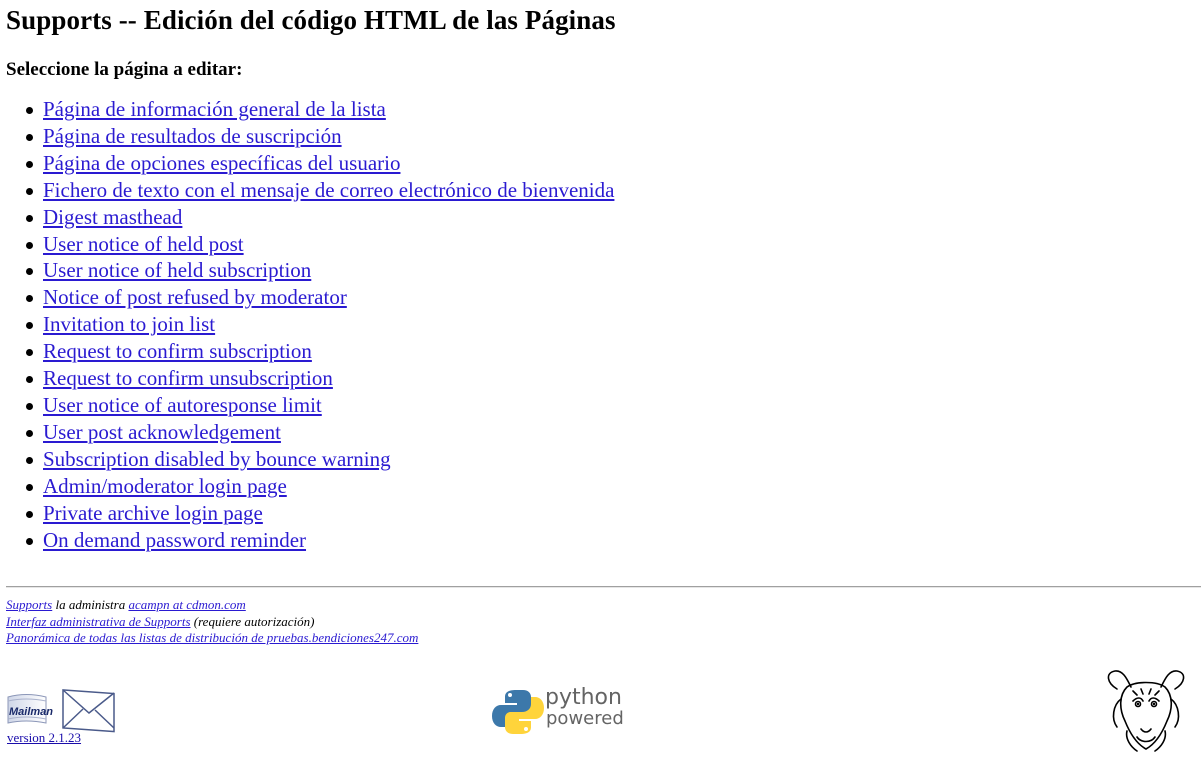 The width and height of the screenshot is (1201, 763). Describe the element at coordinates (613, 405) in the screenshot. I see `list-item: User notice of autoresponse limit` at that location.